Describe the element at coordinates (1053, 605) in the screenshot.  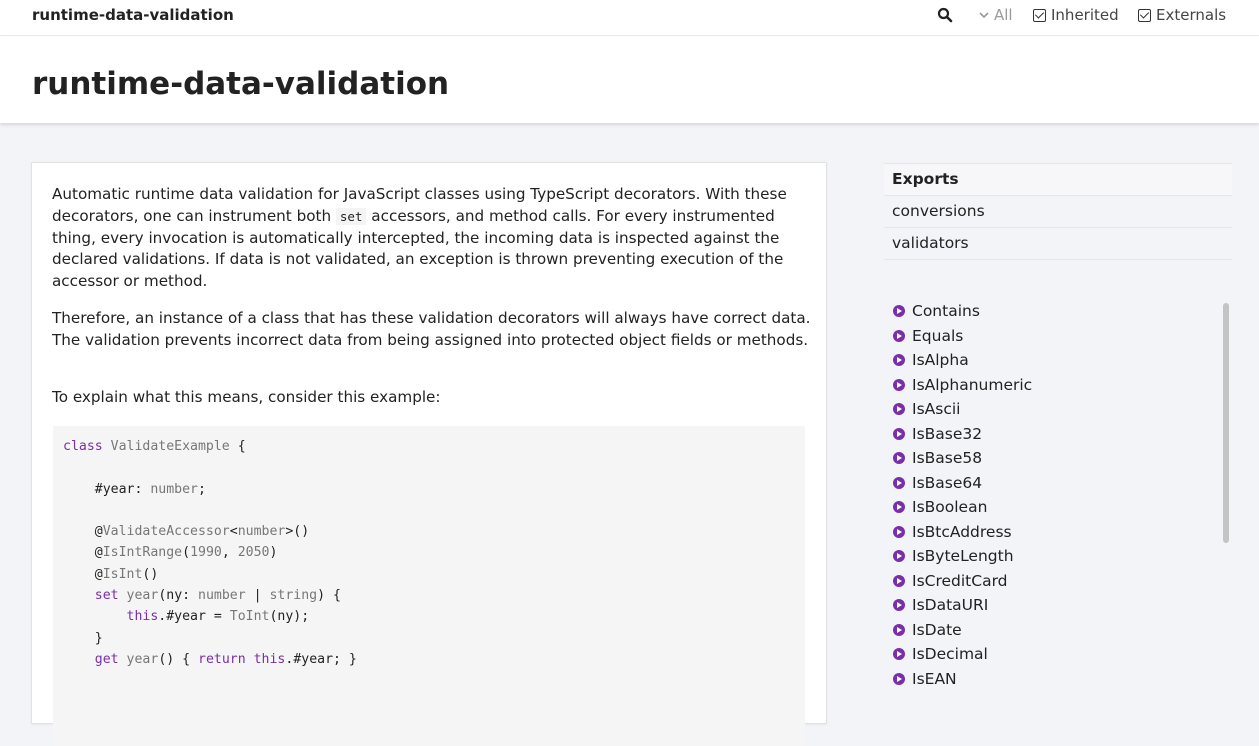
I see `function-item: IsDataURI` at that location.